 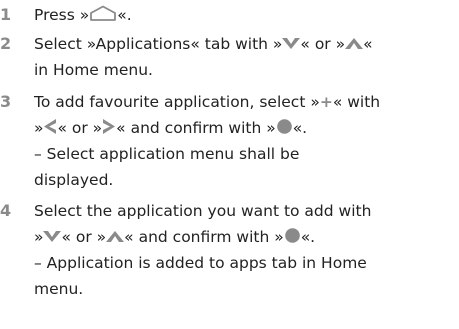 I want to click on step-text: Press » «., so click(x=244, y=15).